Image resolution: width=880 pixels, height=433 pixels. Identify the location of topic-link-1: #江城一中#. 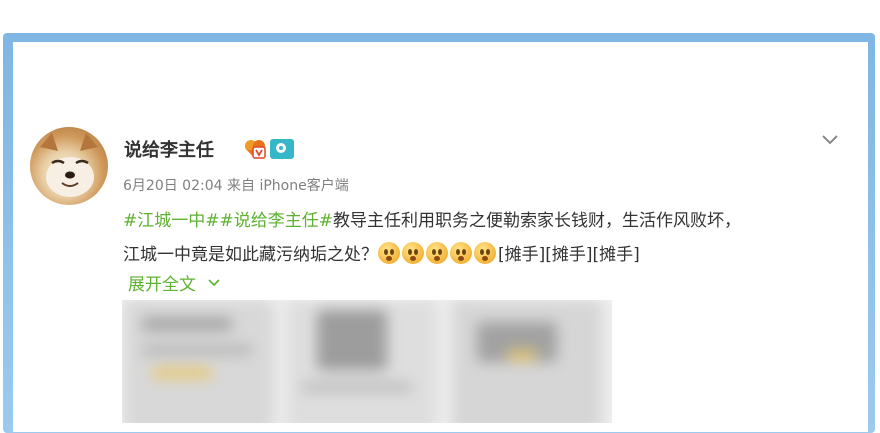
(171, 221).